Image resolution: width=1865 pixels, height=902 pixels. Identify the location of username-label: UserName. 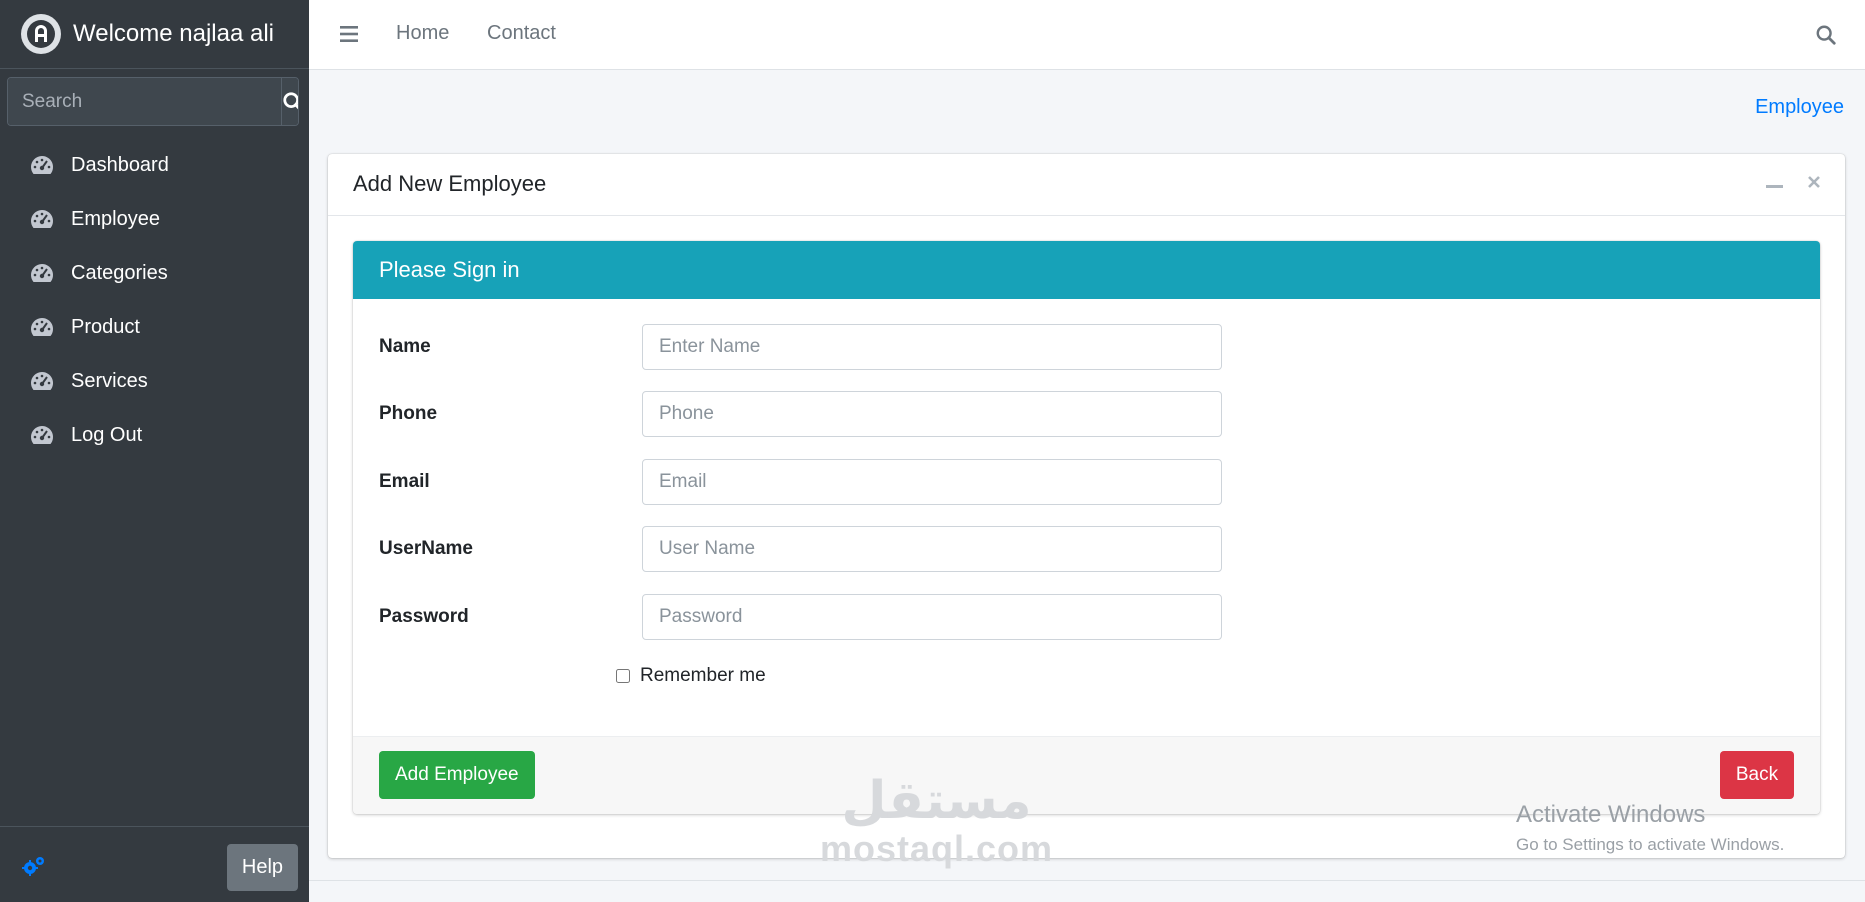
(426, 548).